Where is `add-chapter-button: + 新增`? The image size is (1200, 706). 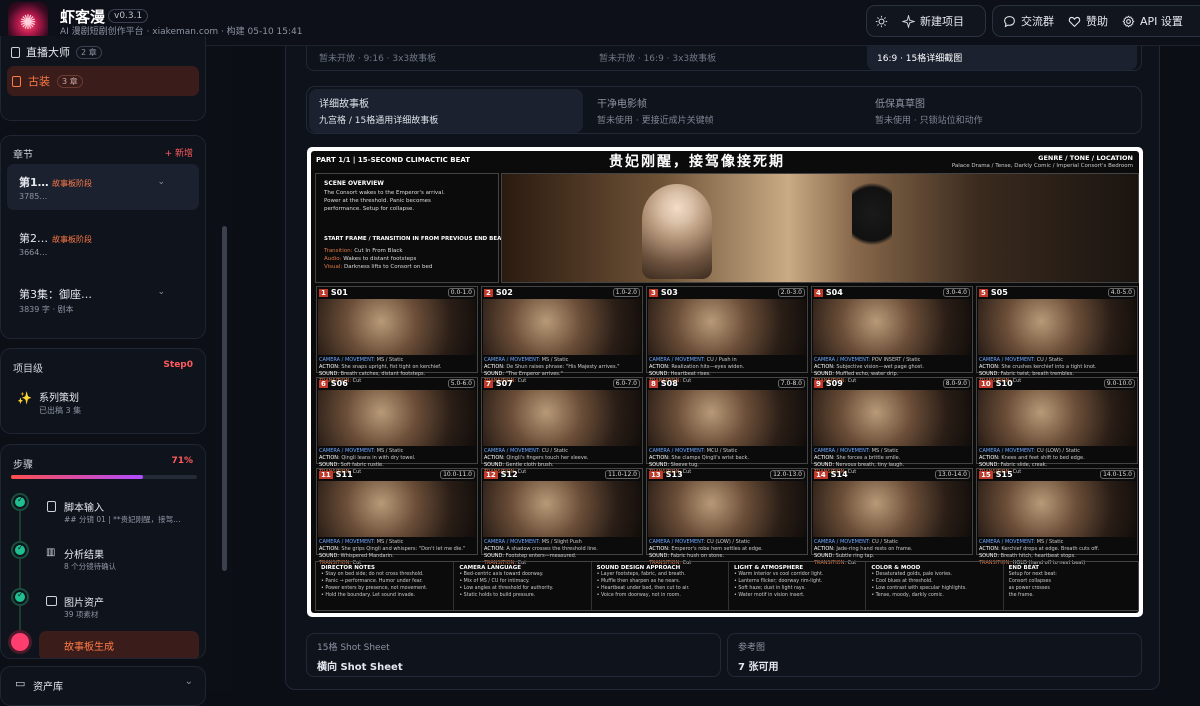
add-chapter-button: + 新增 is located at coordinates (179, 152).